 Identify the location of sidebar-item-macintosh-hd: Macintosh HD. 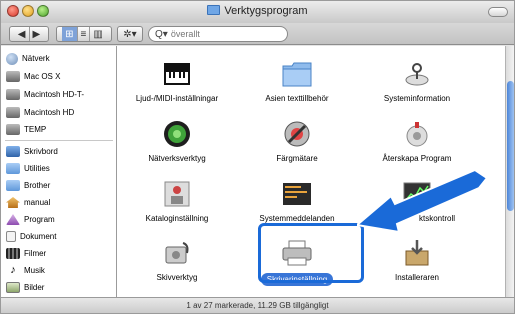
(40, 112).